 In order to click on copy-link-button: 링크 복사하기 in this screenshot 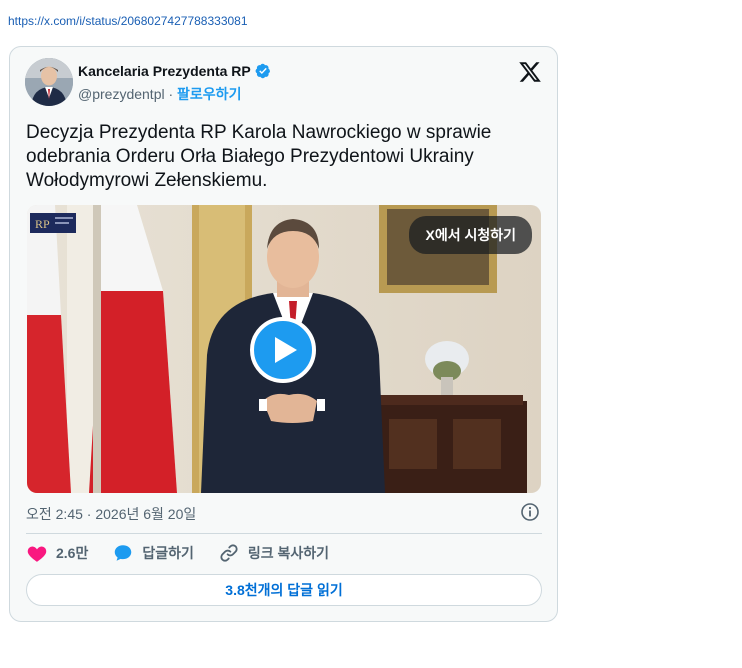, I will do `click(273, 553)`.